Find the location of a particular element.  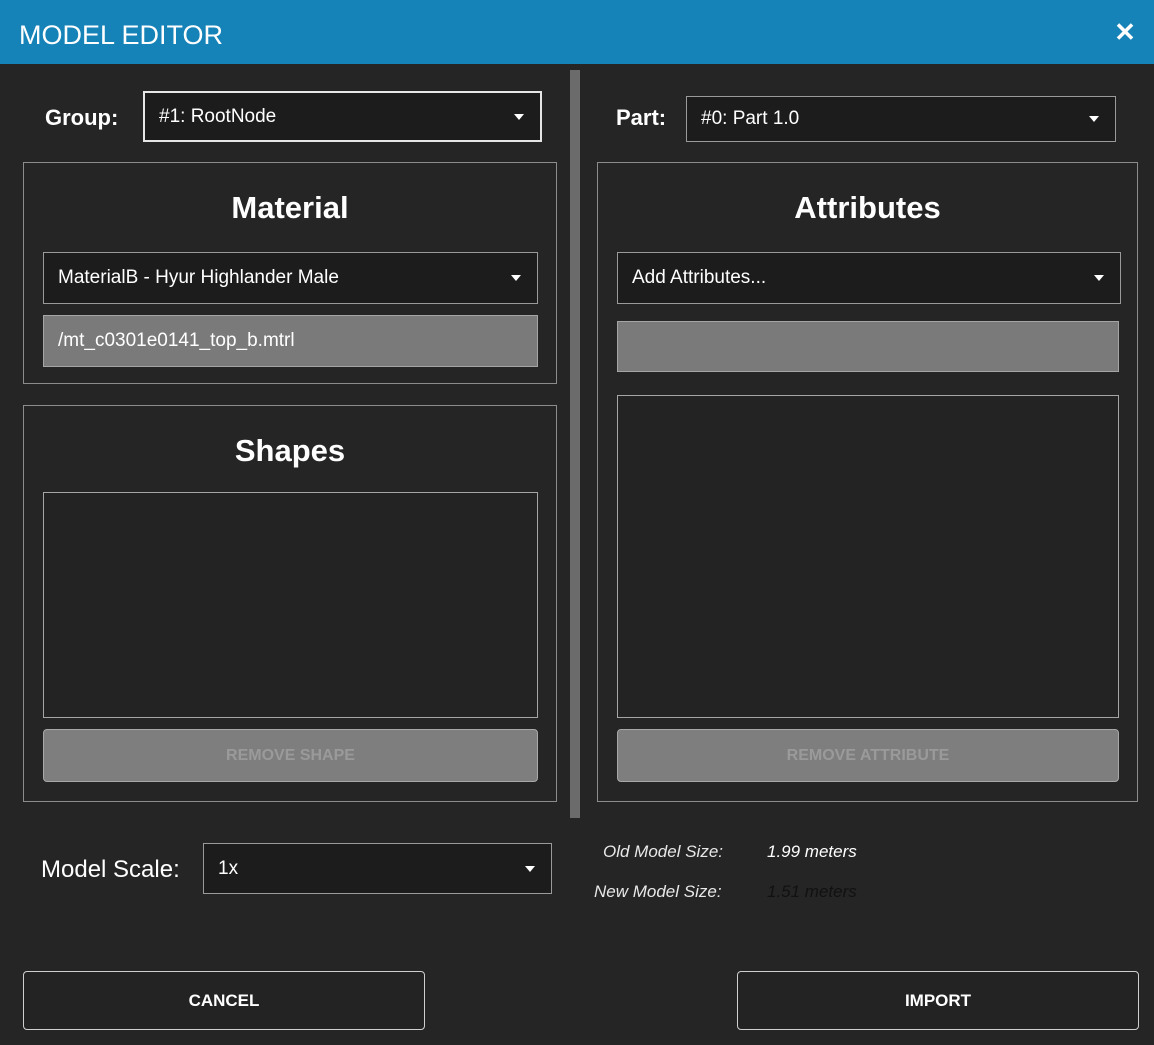

title-bar: MODEL EDITOR ✕ is located at coordinates (577, 32).